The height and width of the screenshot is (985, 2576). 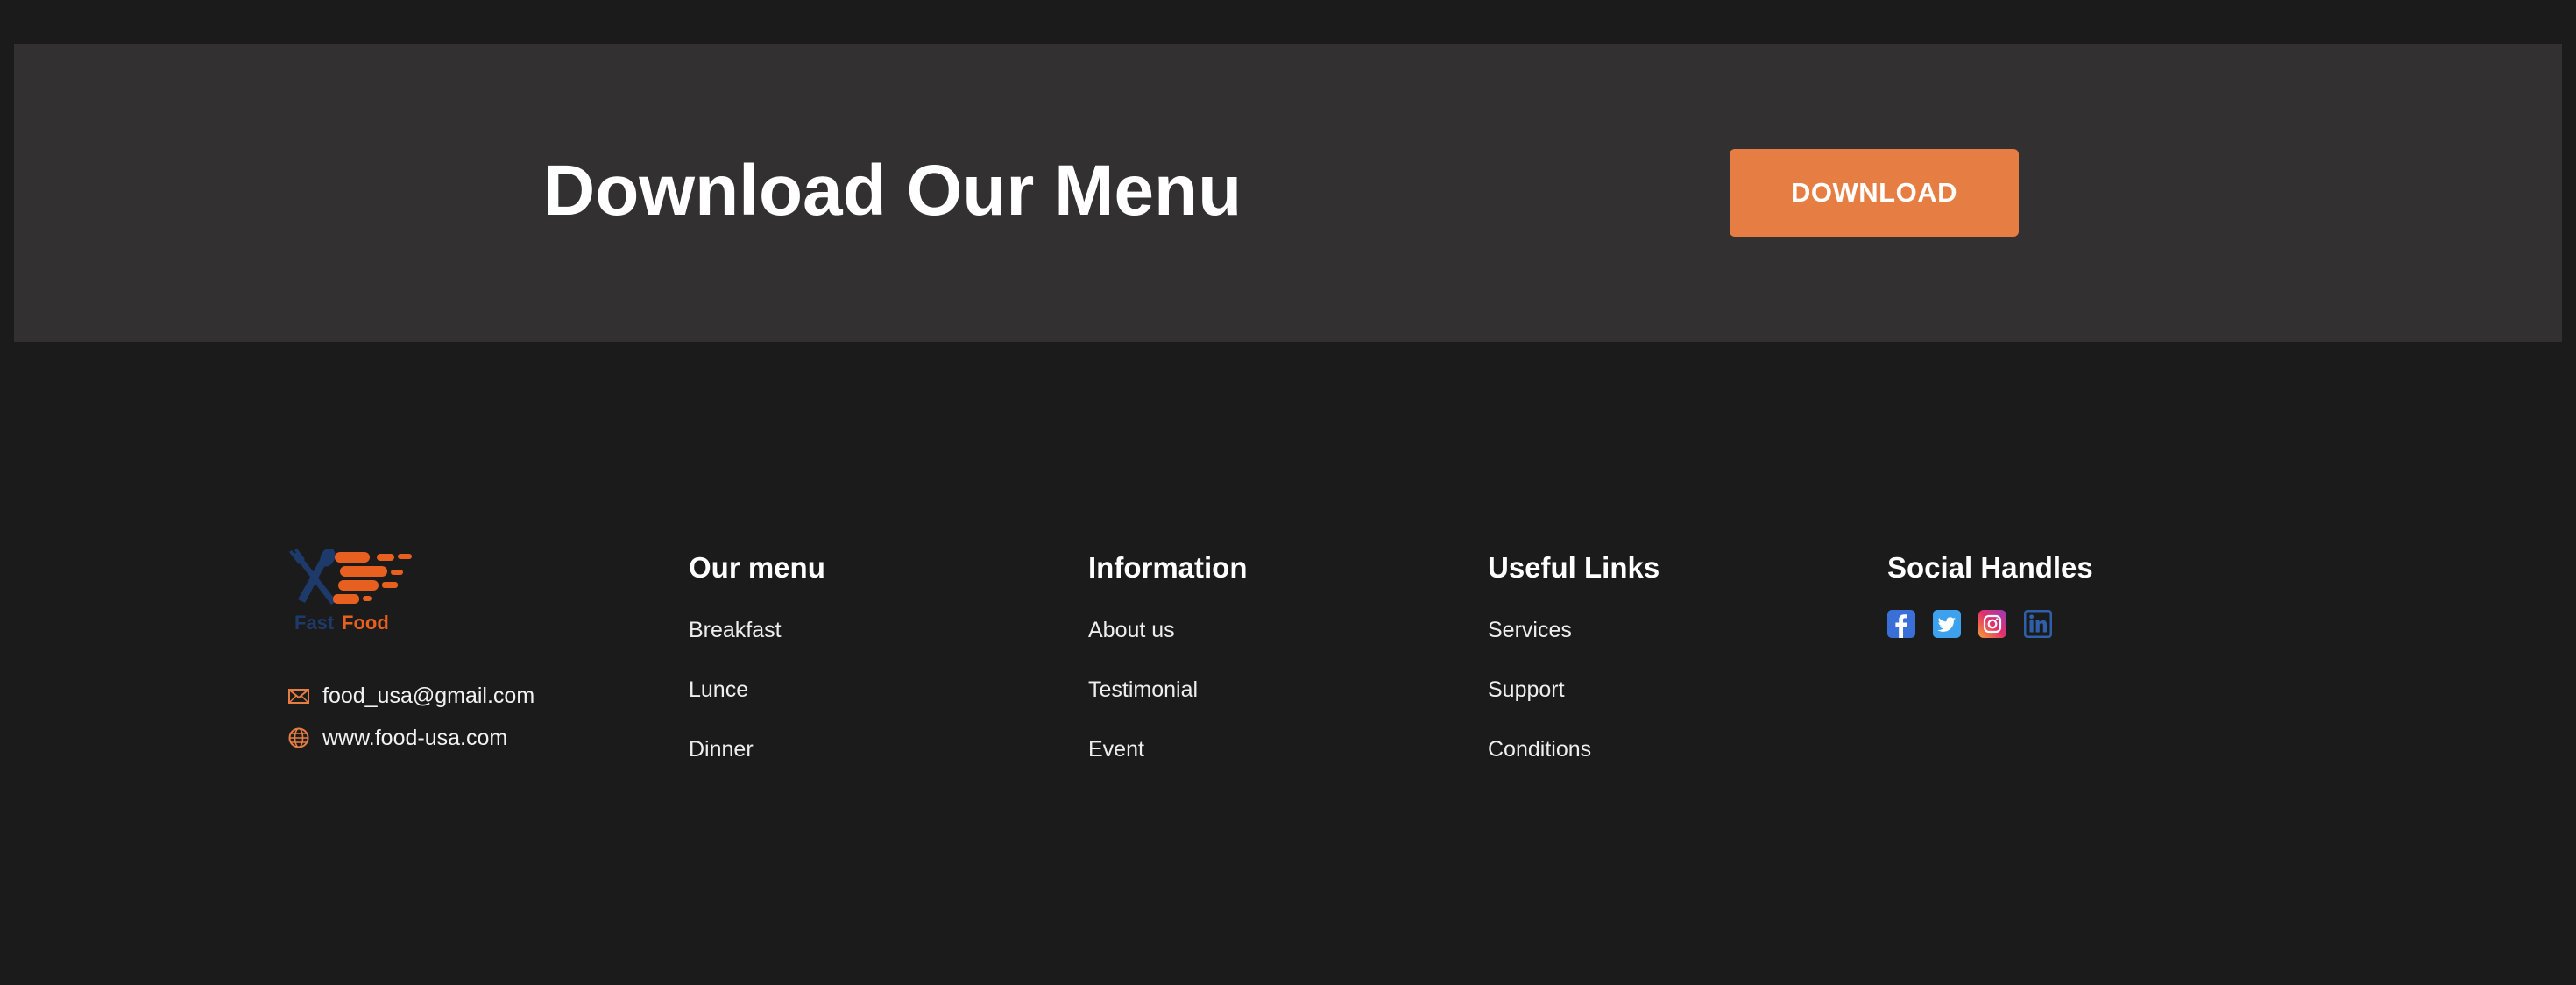 What do you see at coordinates (1992, 624) in the screenshot?
I see `instagram-icon` at bounding box center [1992, 624].